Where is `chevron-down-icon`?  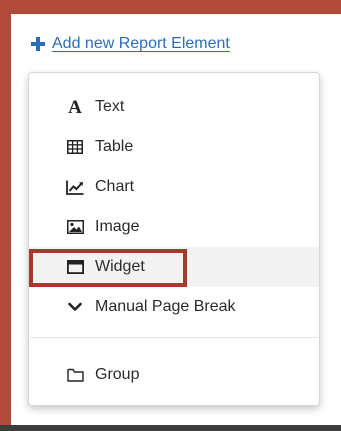
chevron-down-icon is located at coordinates (75, 307).